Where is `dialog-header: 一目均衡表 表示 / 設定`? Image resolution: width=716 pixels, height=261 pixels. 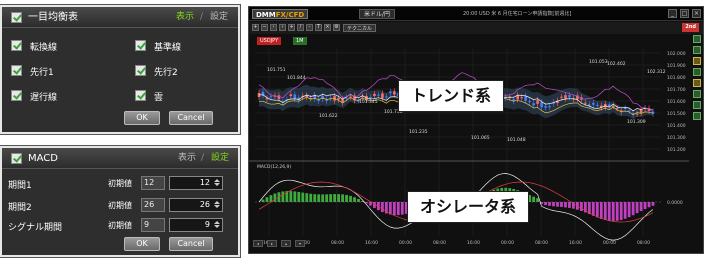 dialog-header: 一目均衡表 表示 / 設定 is located at coordinates (120, 17).